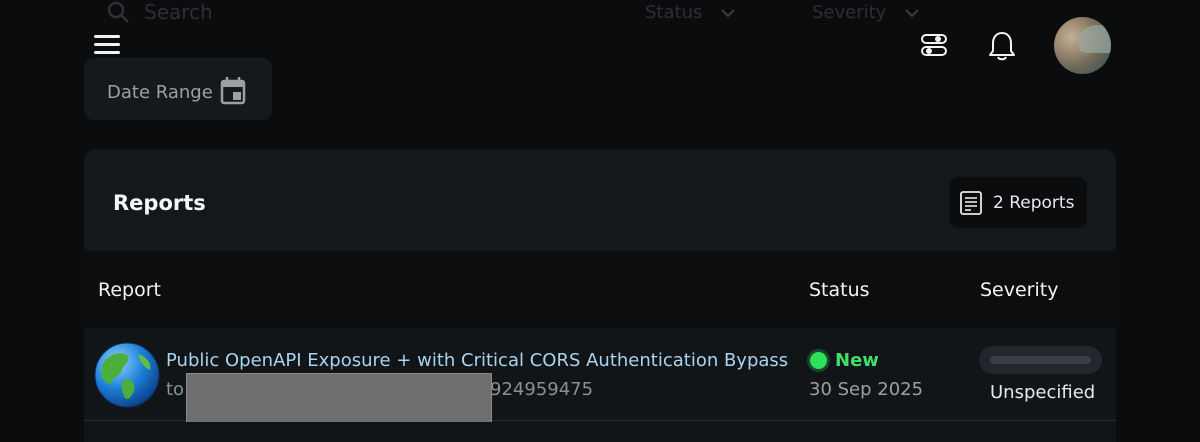 The width and height of the screenshot is (1200, 442). What do you see at coordinates (129, 290) in the screenshot?
I see `column-header-report: Report` at bounding box center [129, 290].